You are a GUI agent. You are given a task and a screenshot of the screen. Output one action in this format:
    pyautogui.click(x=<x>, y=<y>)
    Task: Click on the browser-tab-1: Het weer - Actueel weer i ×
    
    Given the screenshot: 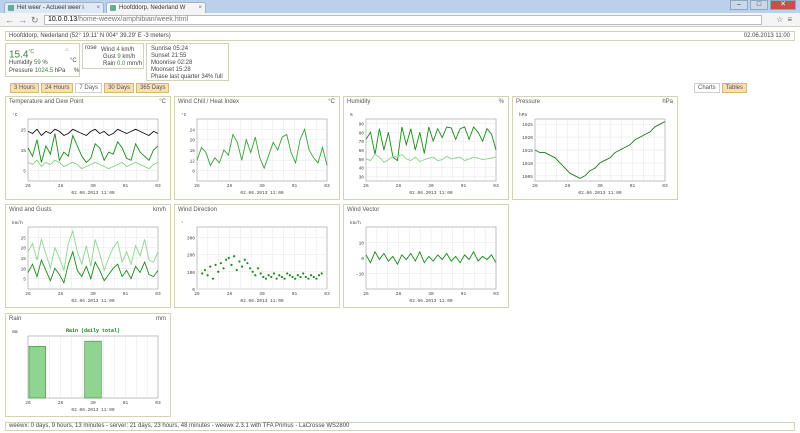 What is the action you would take?
    pyautogui.click(x=54, y=7)
    